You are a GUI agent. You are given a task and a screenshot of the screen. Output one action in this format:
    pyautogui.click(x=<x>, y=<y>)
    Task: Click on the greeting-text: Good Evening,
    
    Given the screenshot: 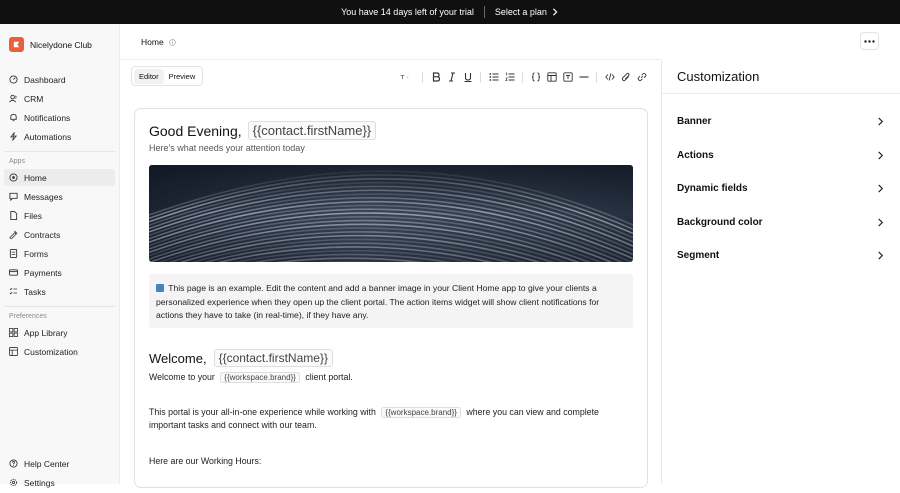 What is the action you would take?
    pyautogui.click(x=195, y=130)
    